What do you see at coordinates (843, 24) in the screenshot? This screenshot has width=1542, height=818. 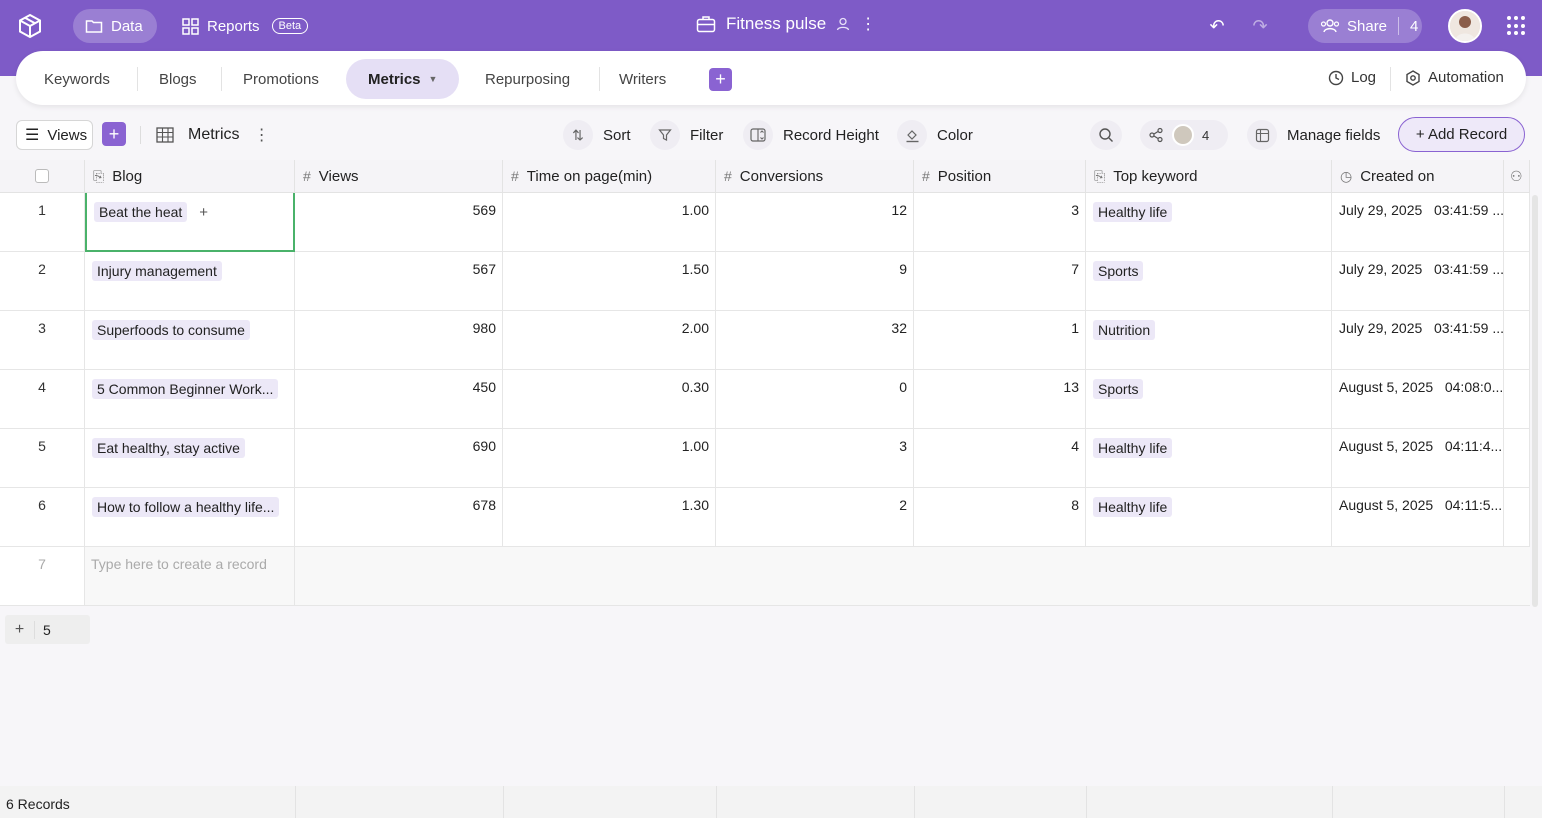 I see `user-icon` at bounding box center [843, 24].